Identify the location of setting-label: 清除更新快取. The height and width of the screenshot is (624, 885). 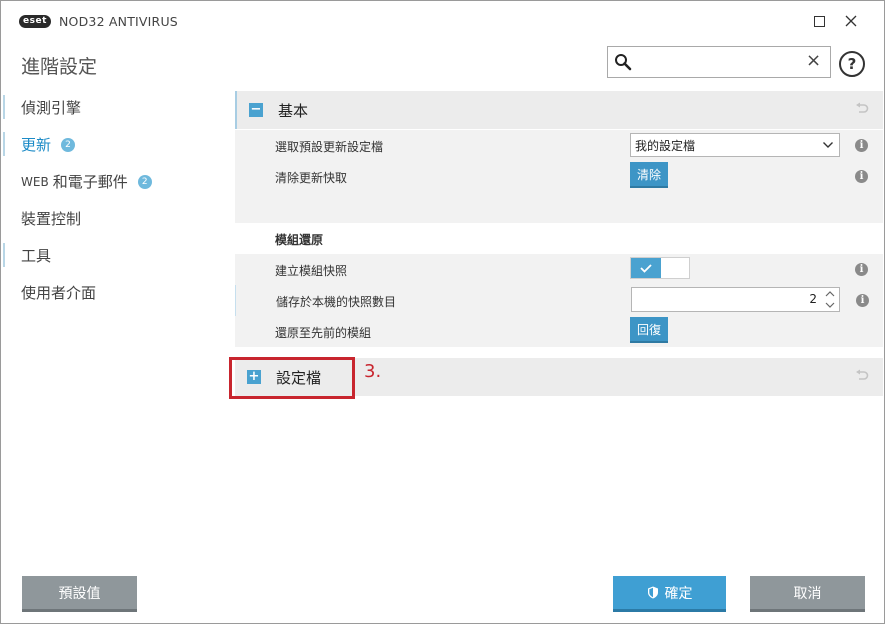
(311, 178).